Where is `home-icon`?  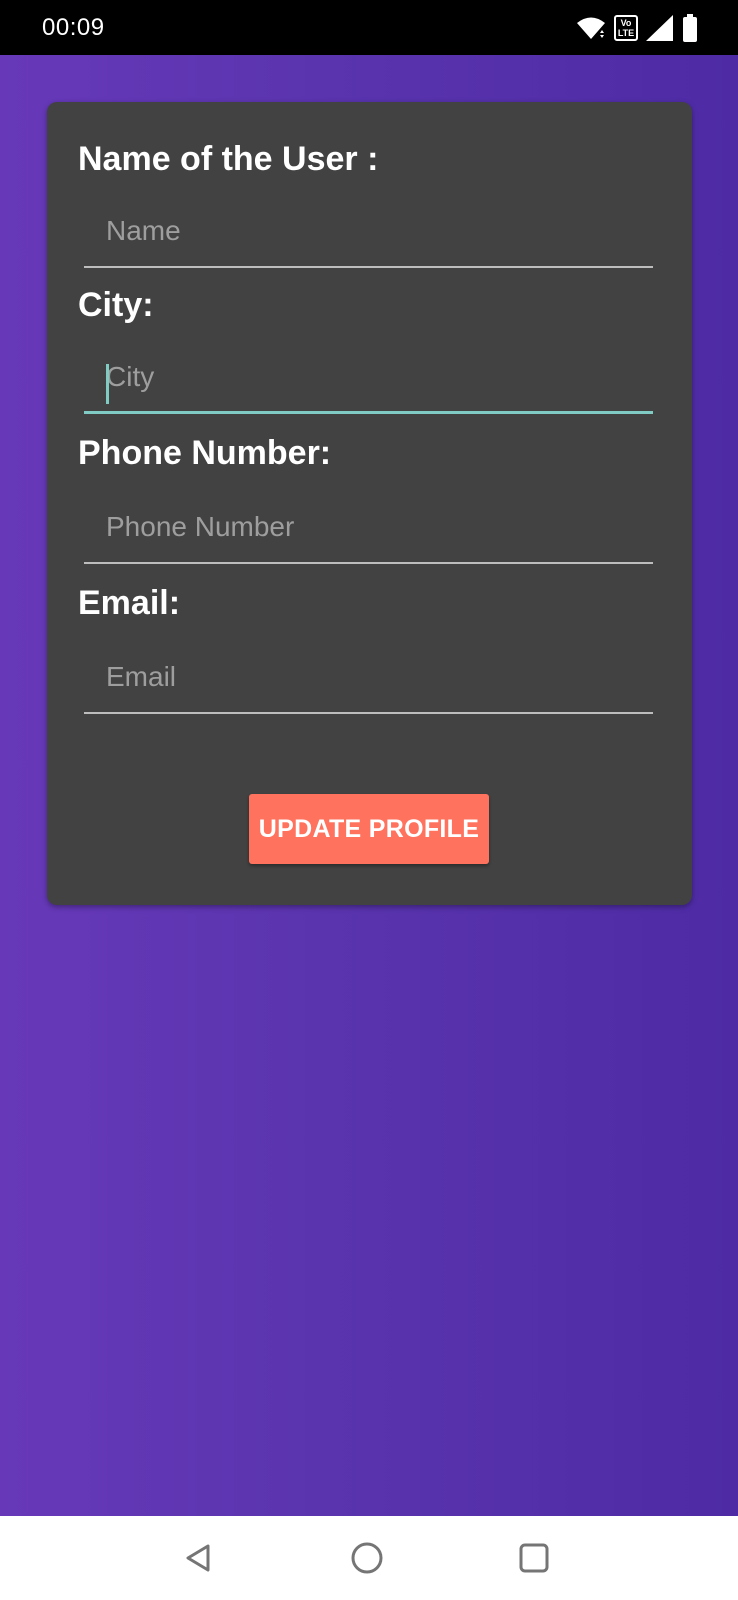 home-icon is located at coordinates (367, 1558).